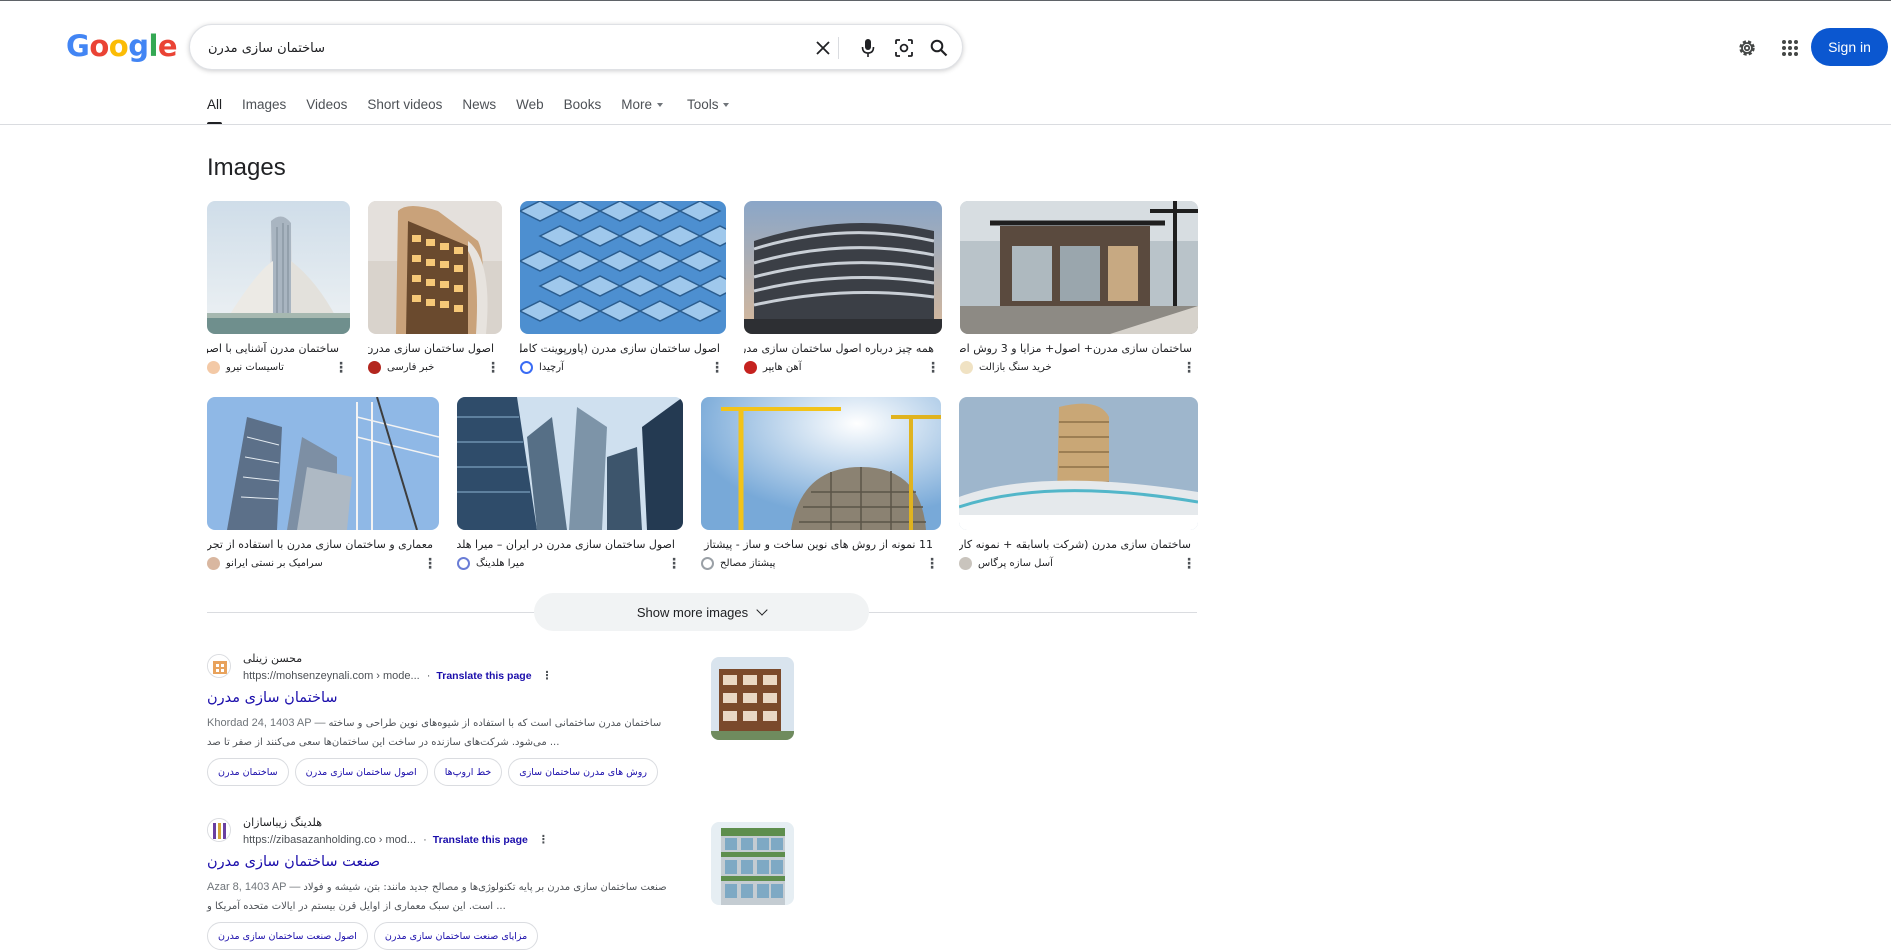  Describe the element at coordinates (272, 698) in the screenshot. I see `result-title-link: ساختمان سازی مدرن` at that location.